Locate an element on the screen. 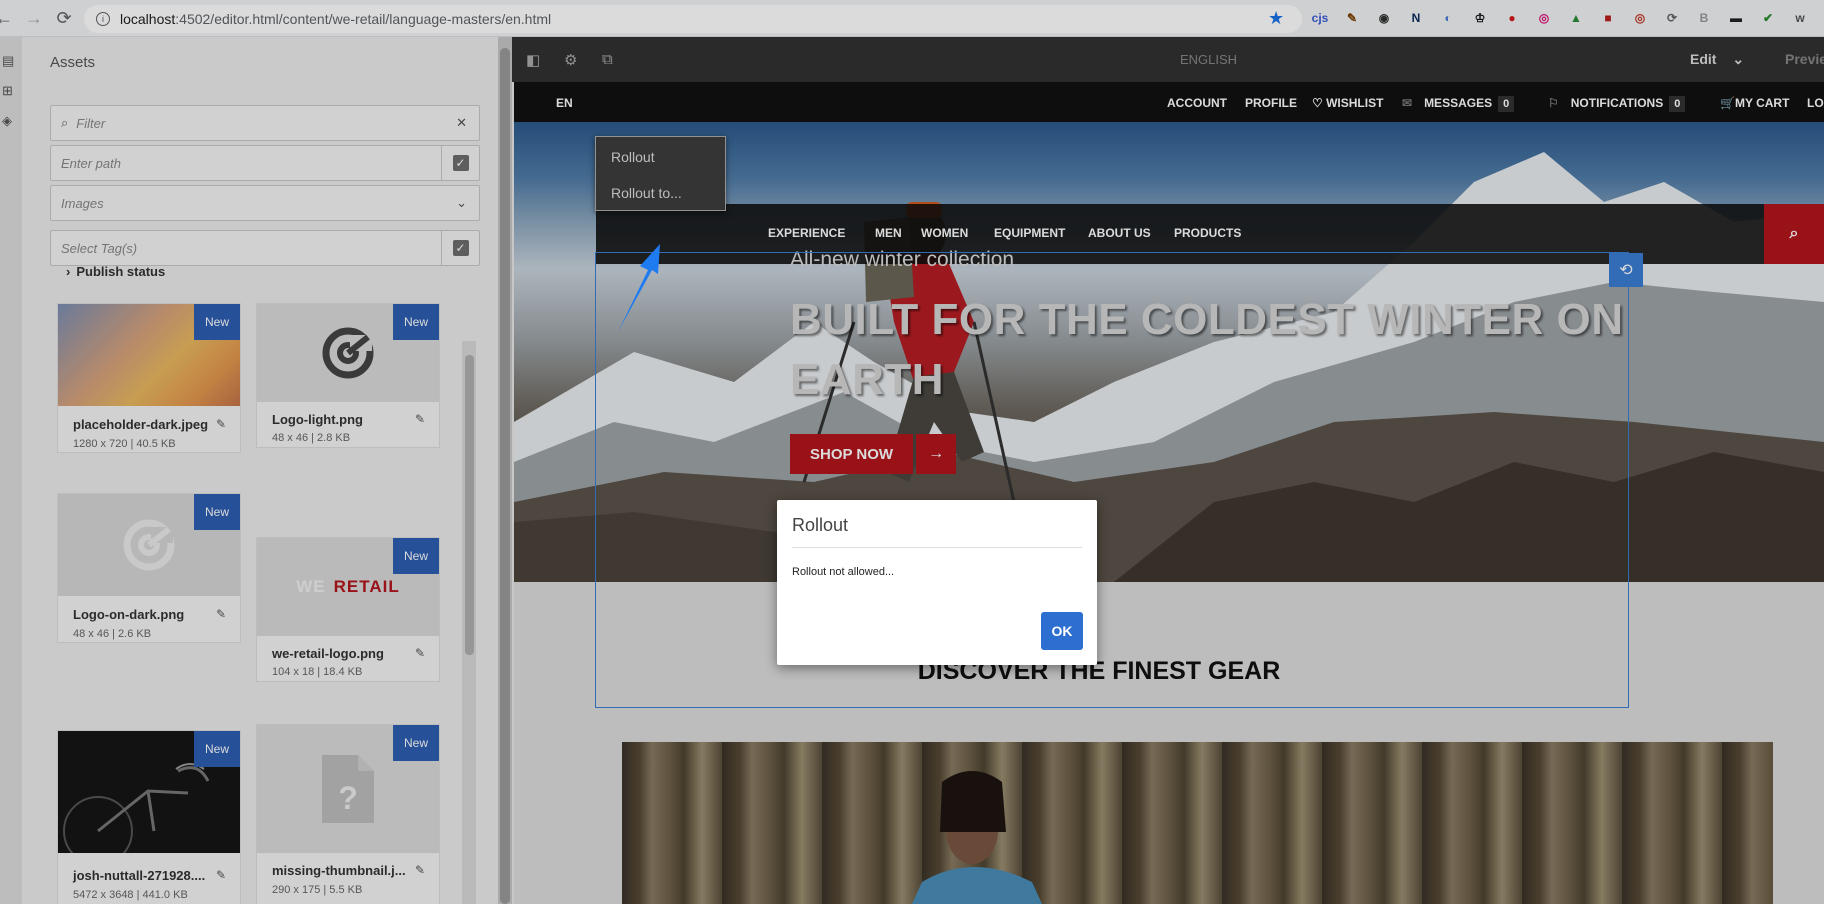 This screenshot has height=904, width=1824. rollout-dialog: Rollout Rollout not allowed... OK is located at coordinates (937, 582).